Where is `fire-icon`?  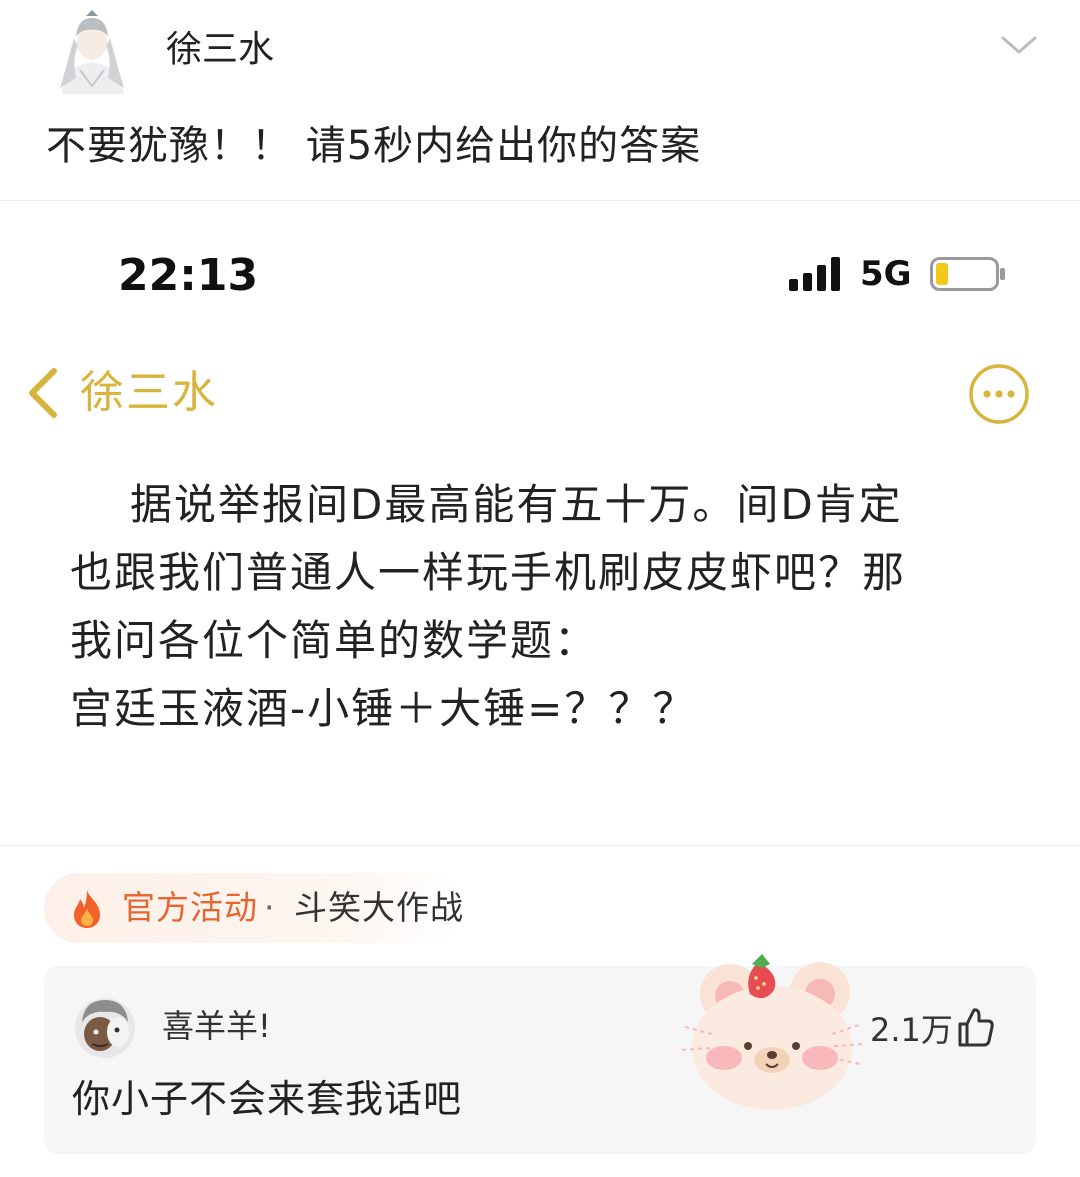
fire-icon is located at coordinates (87, 909).